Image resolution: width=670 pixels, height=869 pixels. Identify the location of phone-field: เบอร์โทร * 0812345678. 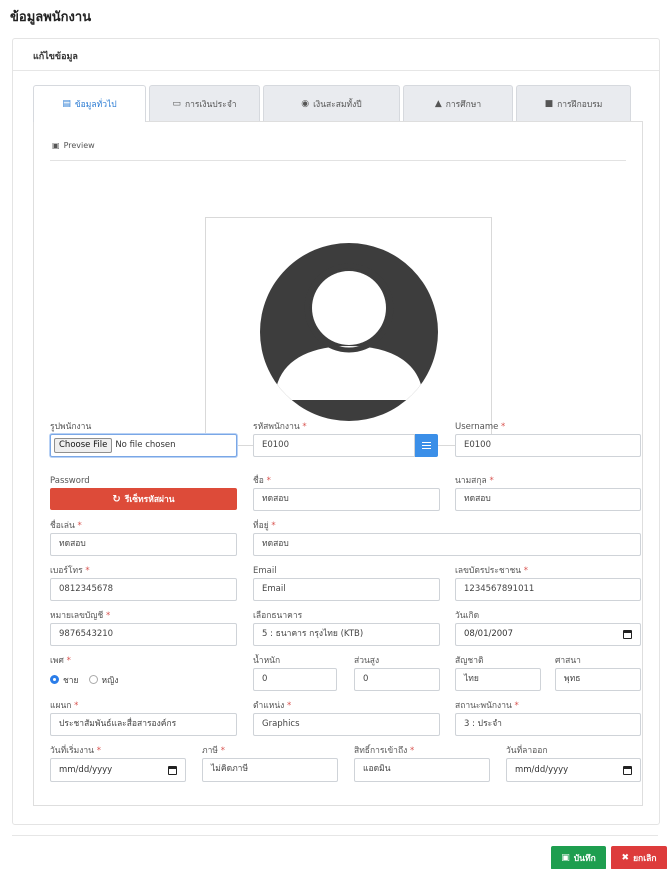
(143, 583).